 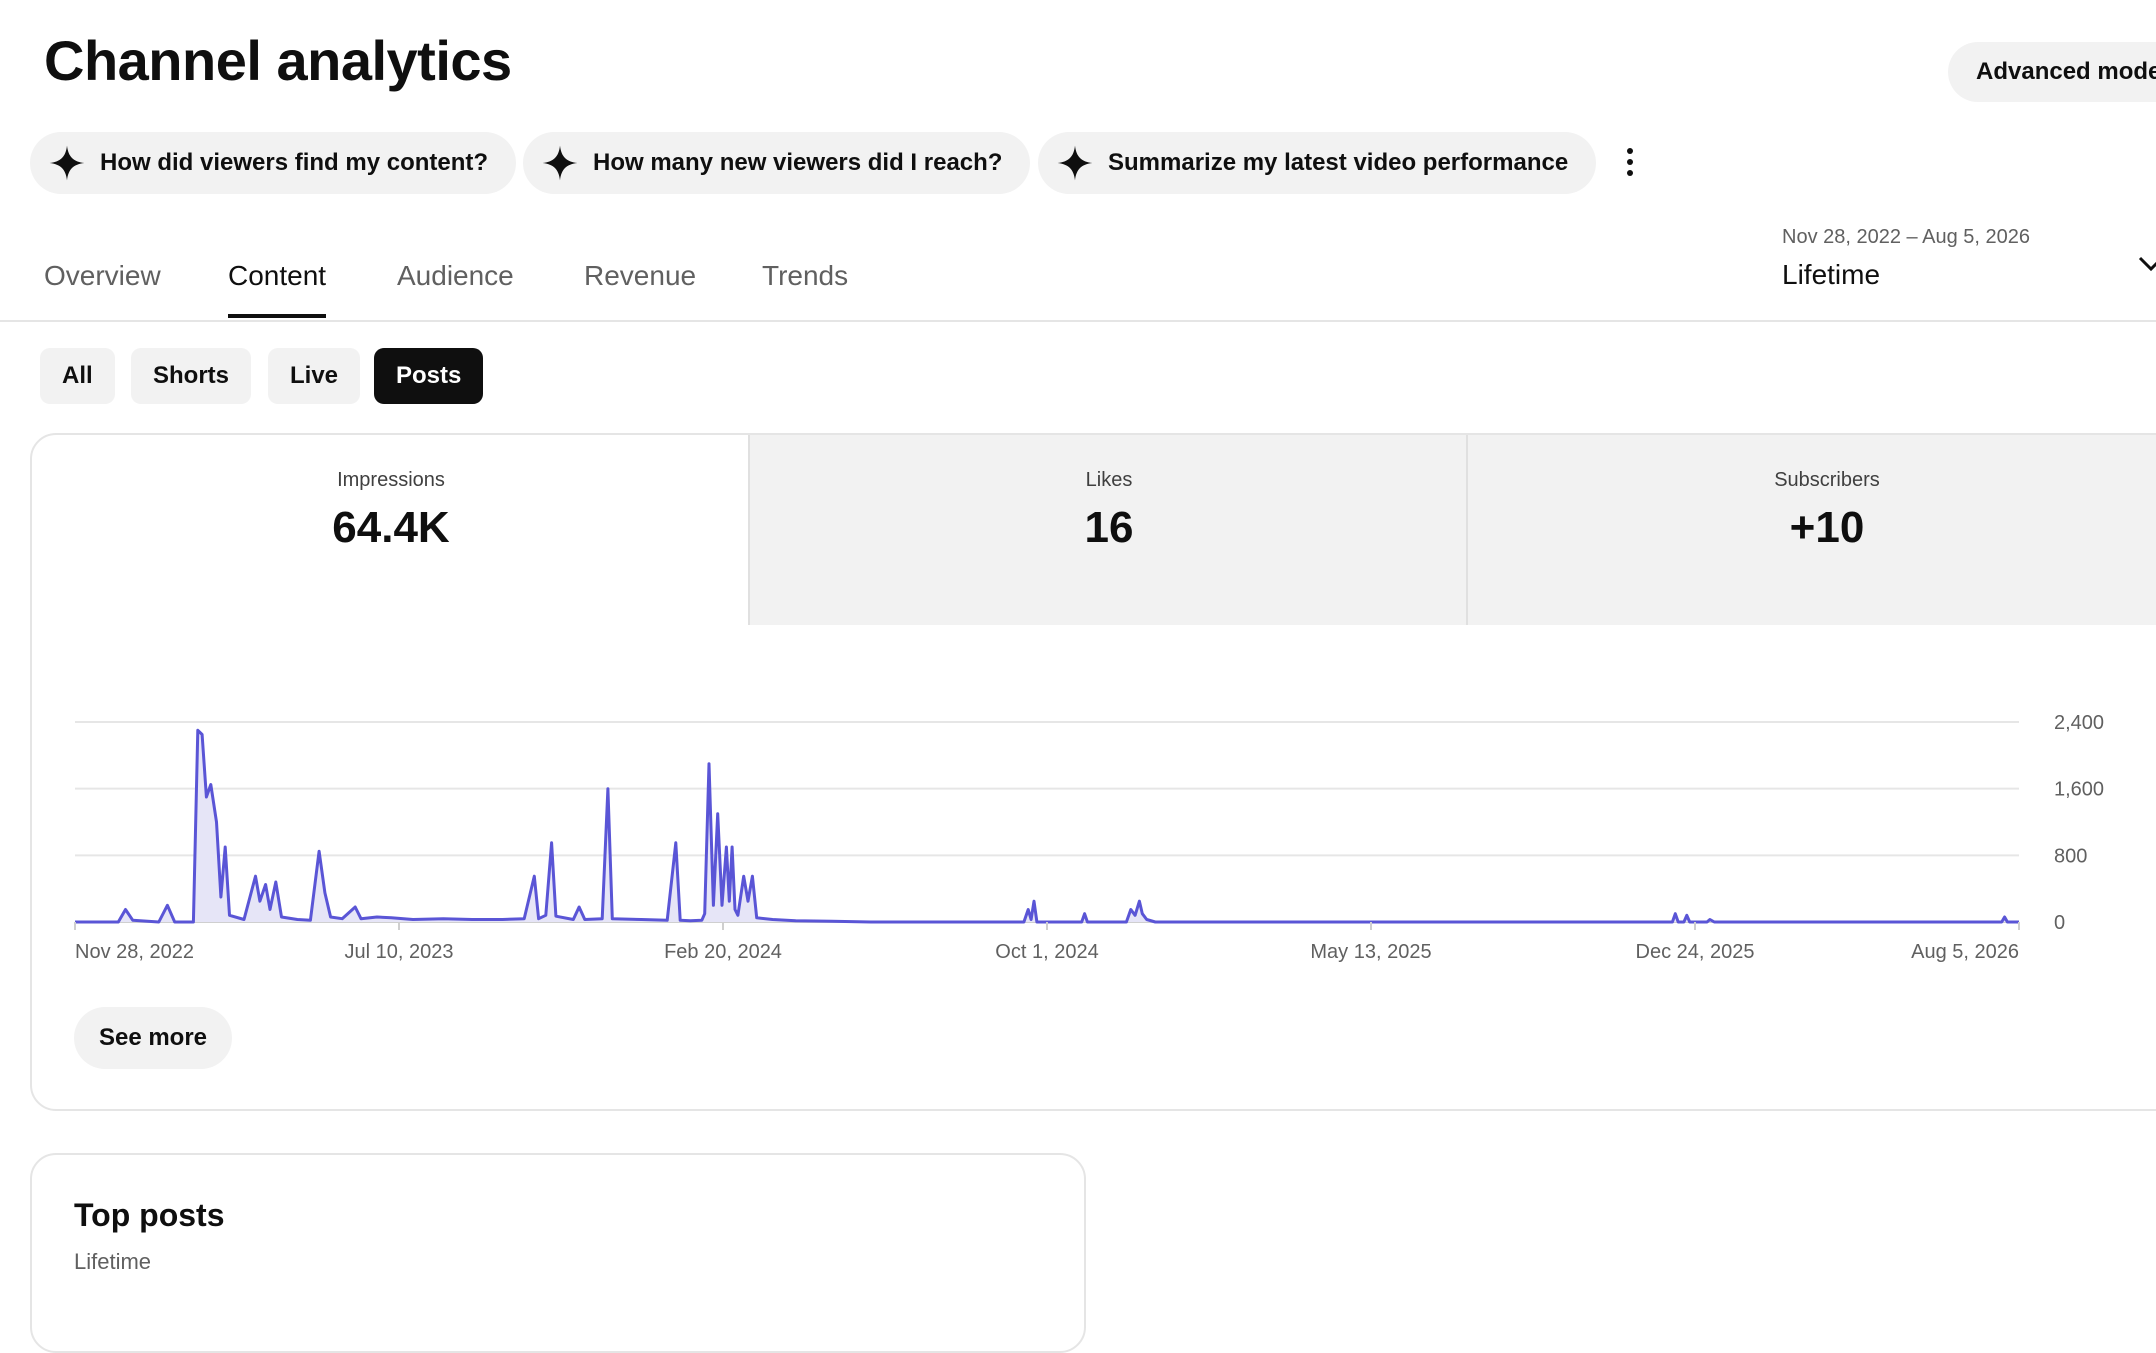 What do you see at coordinates (1906, 258) in the screenshot?
I see `date-range-selector: Nov 28, 2022 – Aug 5, 2026 Lifetime` at bounding box center [1906, 258].